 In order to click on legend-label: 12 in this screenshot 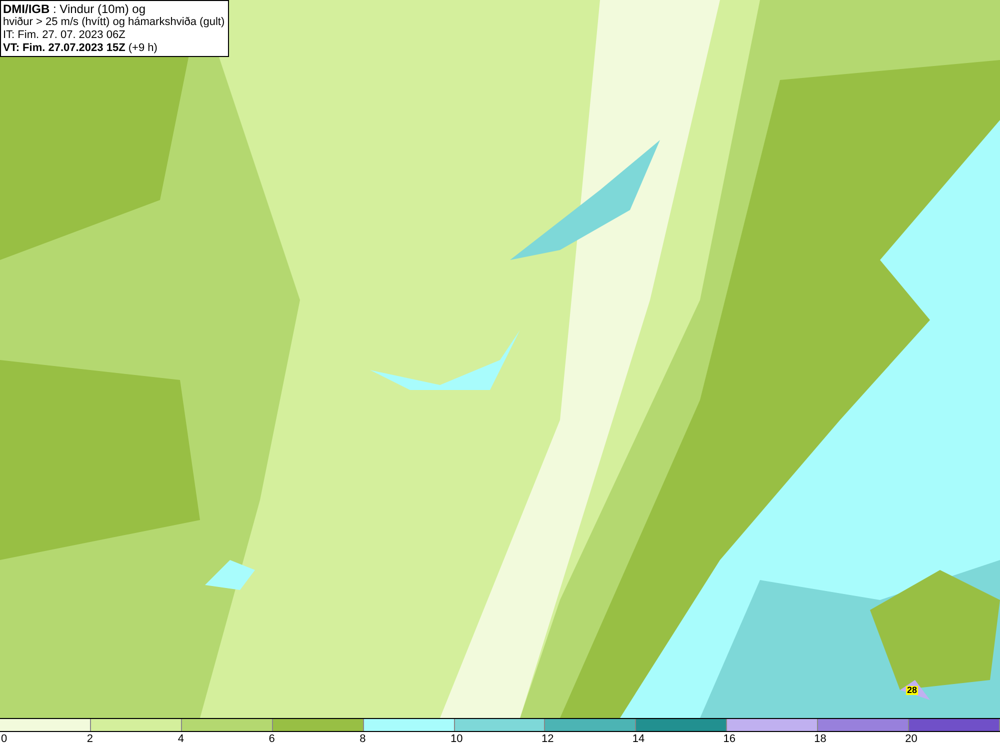, I will do `click(547, 739)`.